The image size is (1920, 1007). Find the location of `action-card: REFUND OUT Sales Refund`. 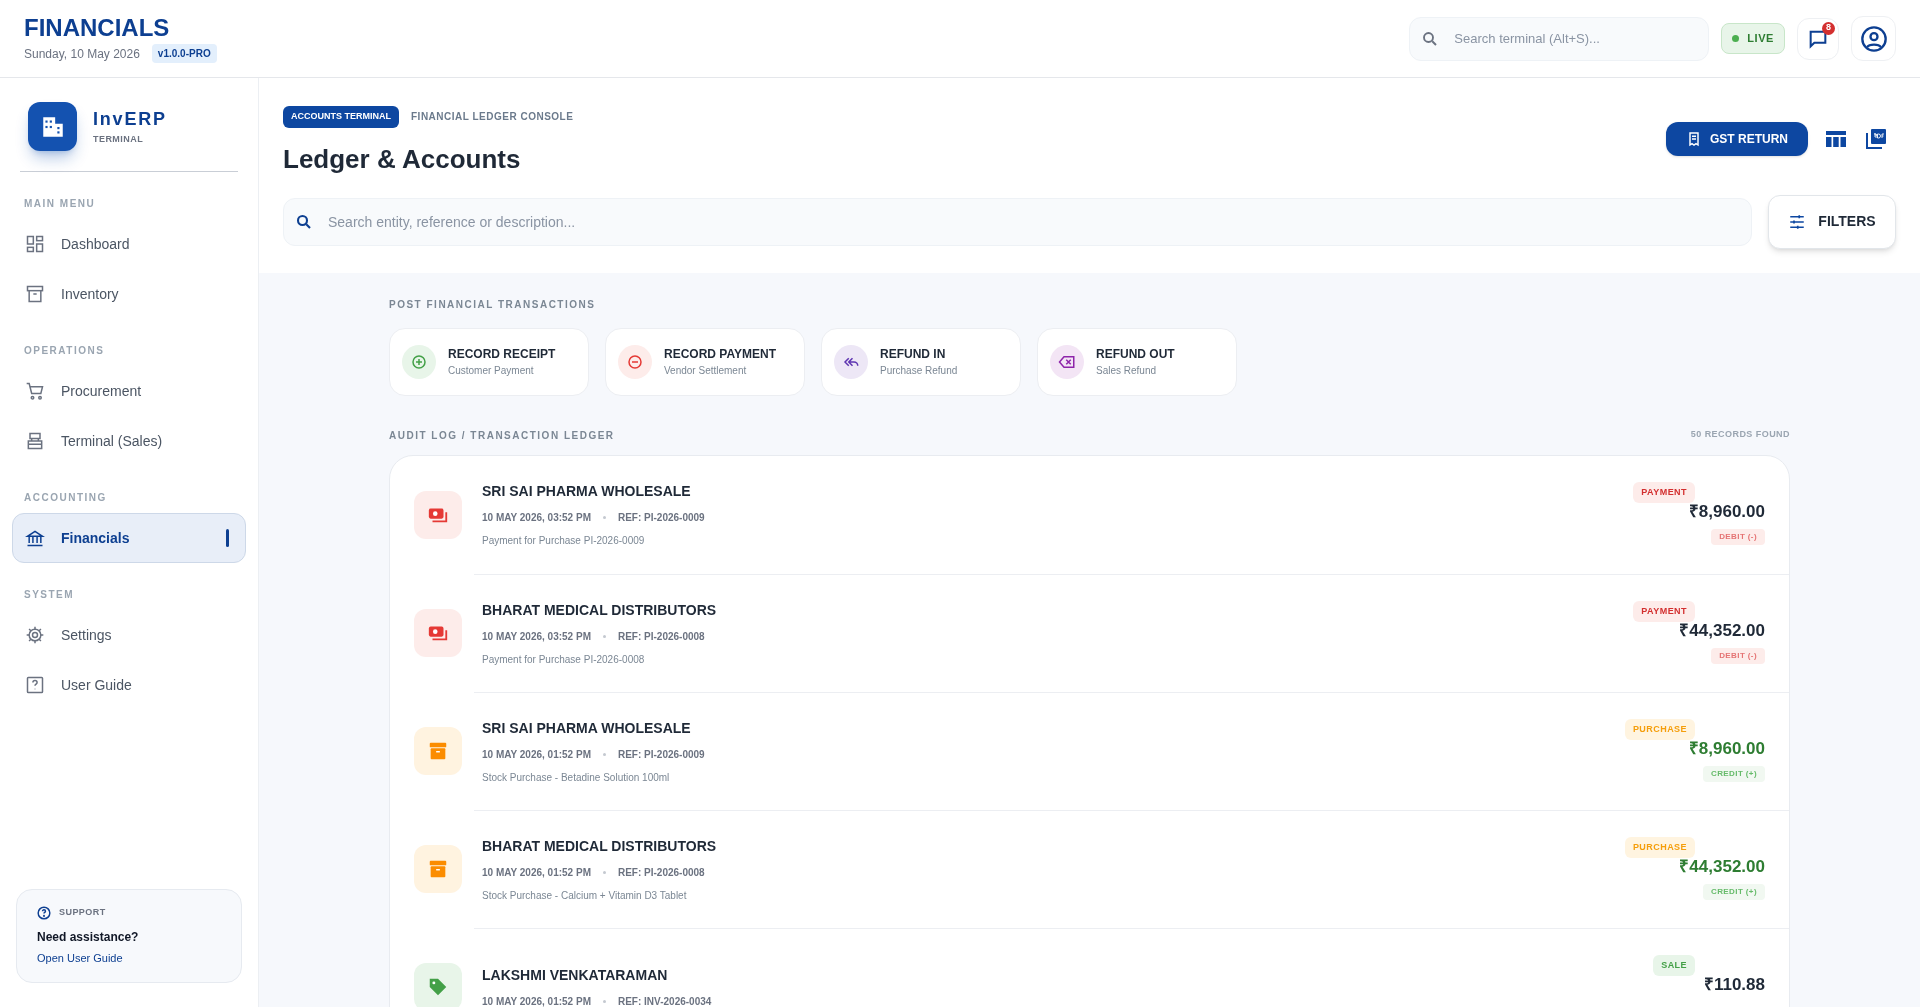

action-card: REFUND OUT Sales Refund is located at coordinates (1137, 361).